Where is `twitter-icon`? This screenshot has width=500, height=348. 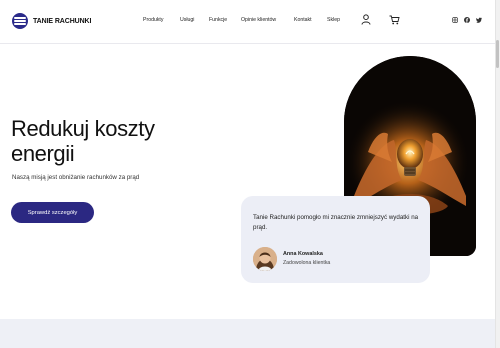
twitter-icon is located at coordinates (479, 20).